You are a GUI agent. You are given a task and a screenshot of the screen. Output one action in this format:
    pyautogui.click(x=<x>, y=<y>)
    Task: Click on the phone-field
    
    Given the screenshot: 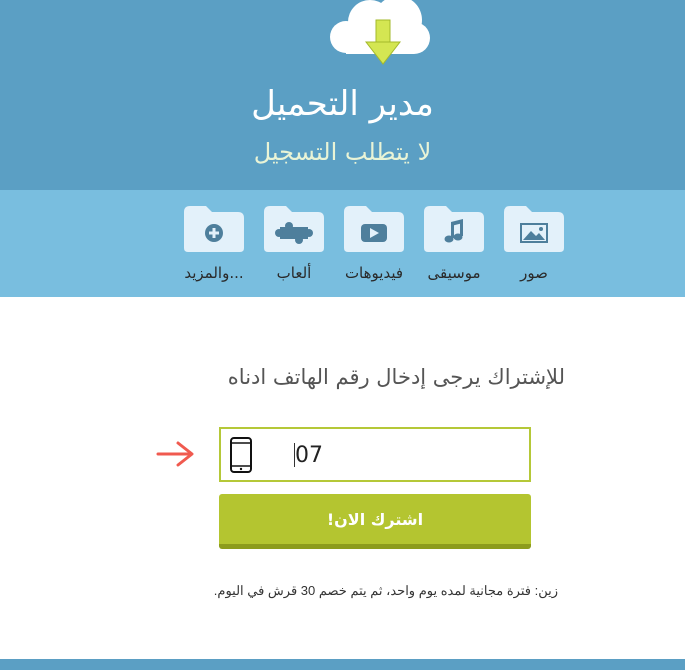 What is the action you would take?
    pyautogui.click(x=375, y=454)
    